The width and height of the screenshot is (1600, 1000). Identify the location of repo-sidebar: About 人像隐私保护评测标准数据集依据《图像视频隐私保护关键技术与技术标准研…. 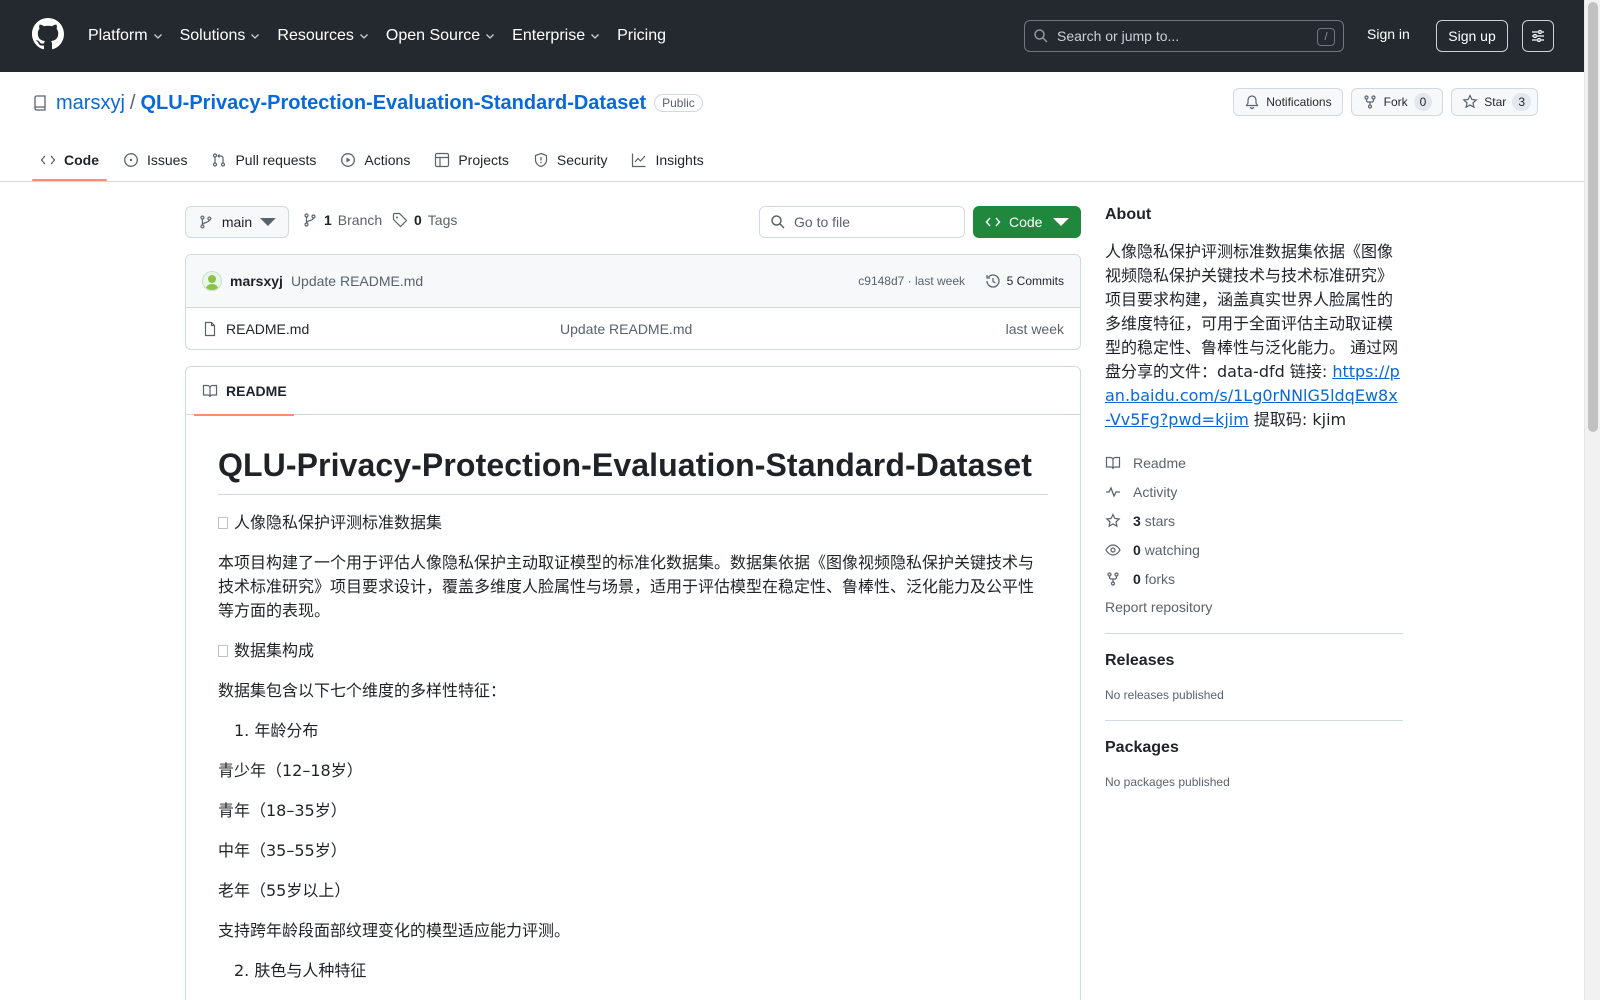
(1254, 497).